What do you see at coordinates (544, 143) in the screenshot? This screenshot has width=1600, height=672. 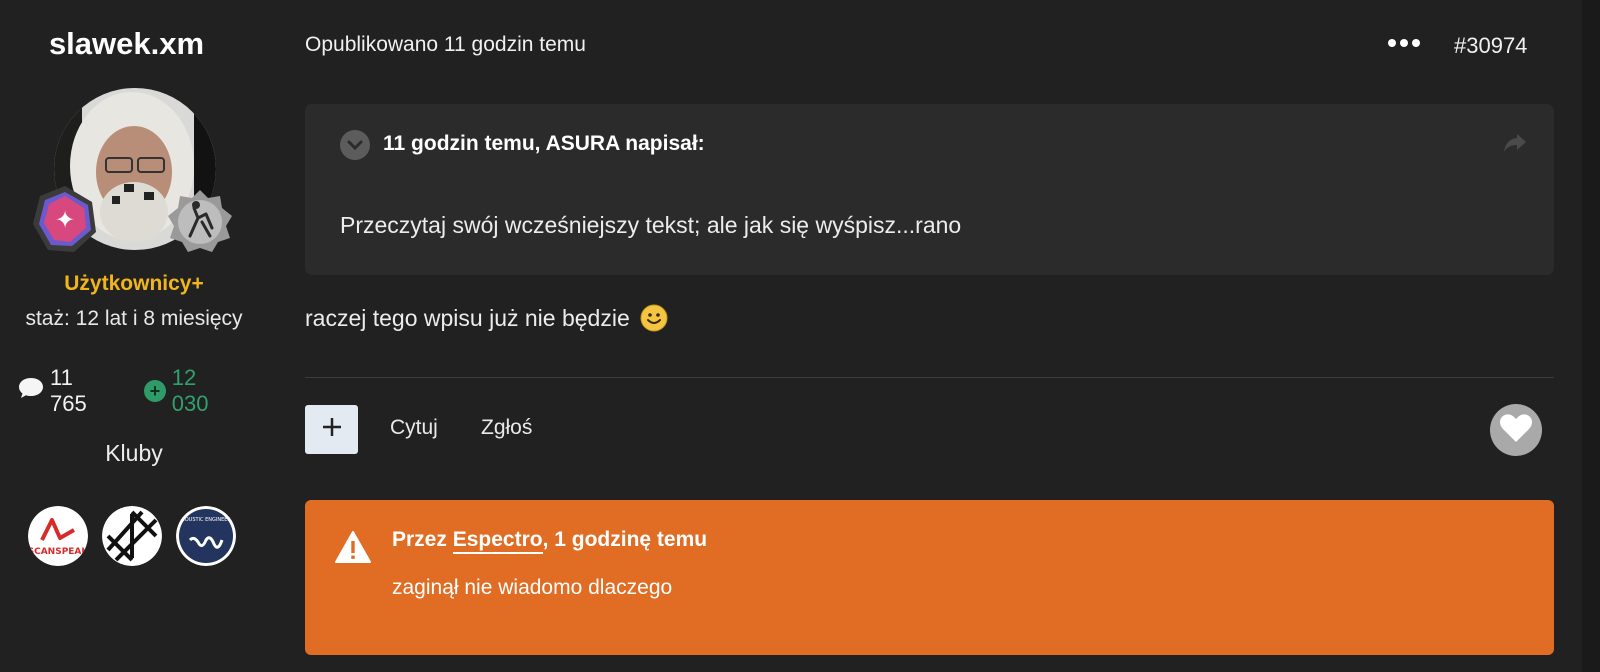 I see `quote-header: 11 godzin temu, ASURA napisał:` at bounding box center [544, 143].